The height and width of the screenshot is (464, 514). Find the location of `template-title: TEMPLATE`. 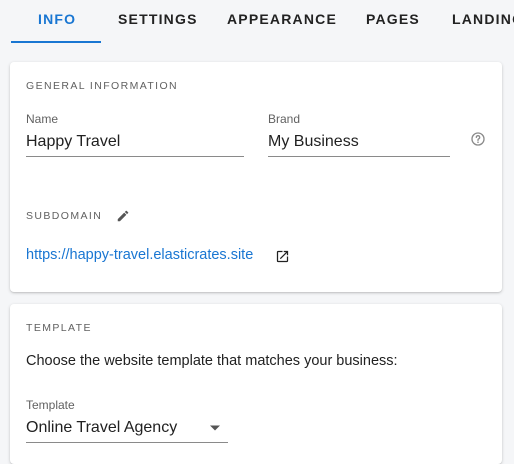

template-title: TEMPLATE is located at coordinates (59, 328).